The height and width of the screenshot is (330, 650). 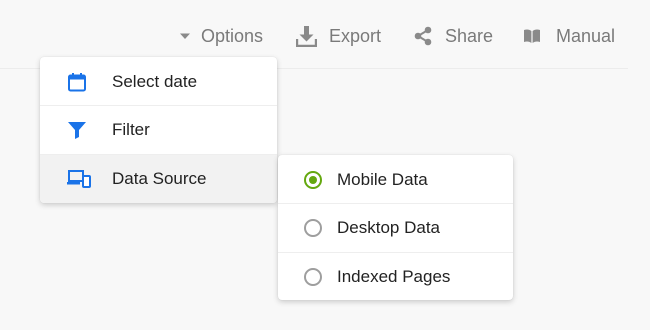 I want to click on submenu-item-desktop-data: Desktop Data, so click(x=395, y=227).